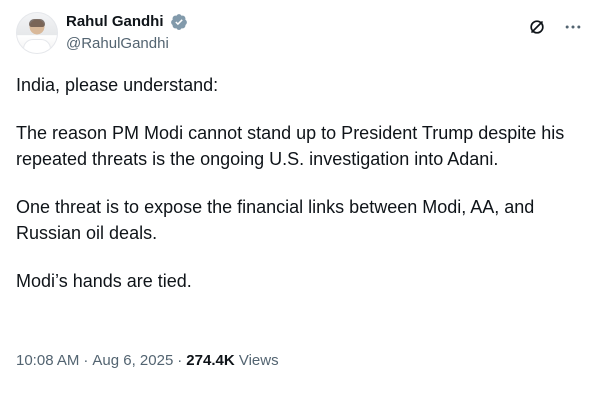 This screenshot has height=400, width=600. Describe the element at coordinates (537, 27) in the screenshot. I see `grok-icon` at that location.